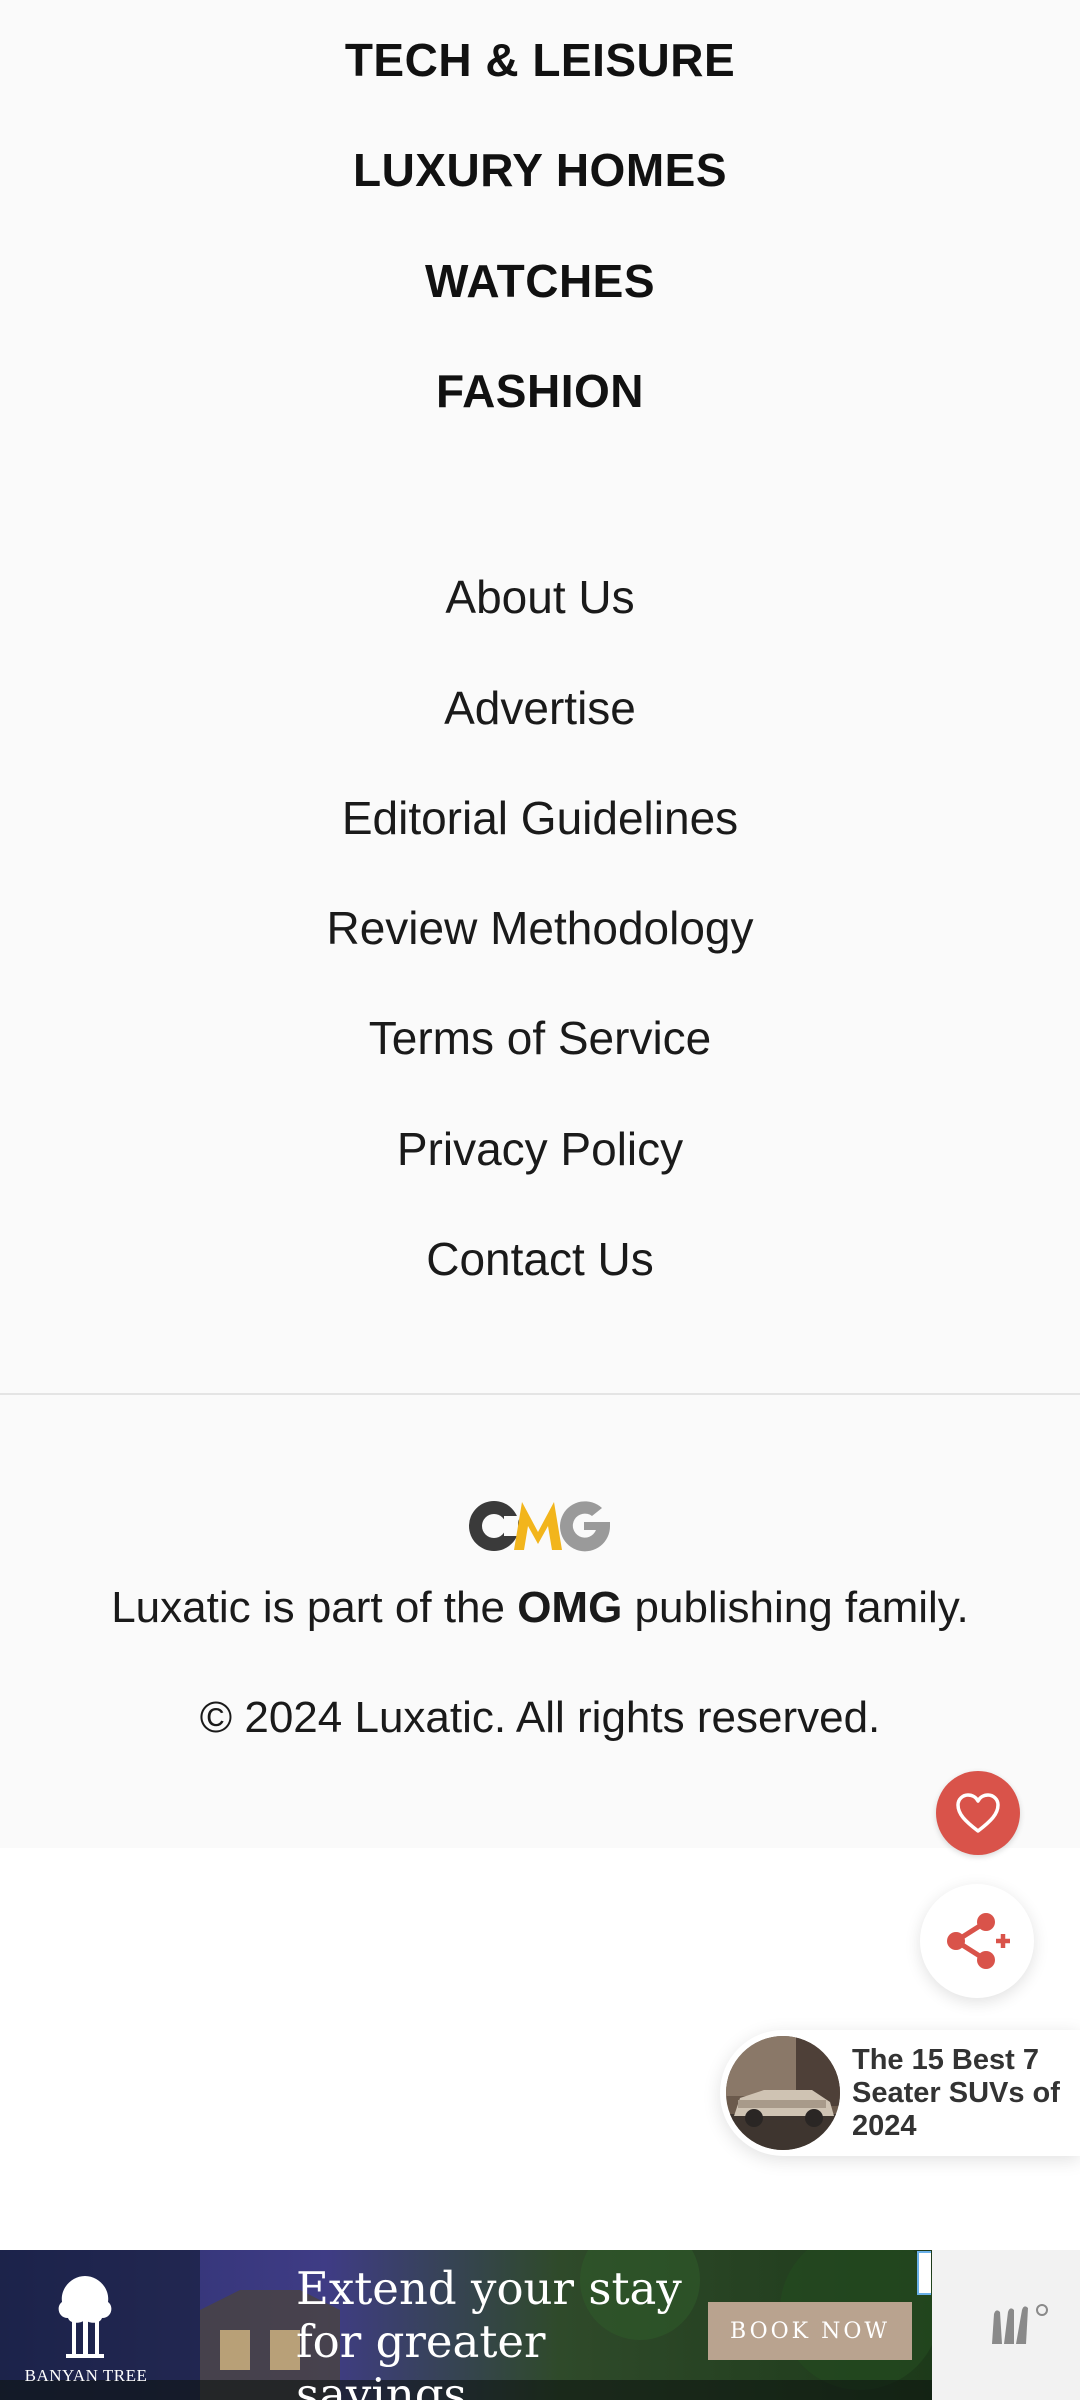  What do you see at coordinates (795, 1607) in the screenshot?
I see `family-suffix: publishing family.` at bounding box center [795, 1607].